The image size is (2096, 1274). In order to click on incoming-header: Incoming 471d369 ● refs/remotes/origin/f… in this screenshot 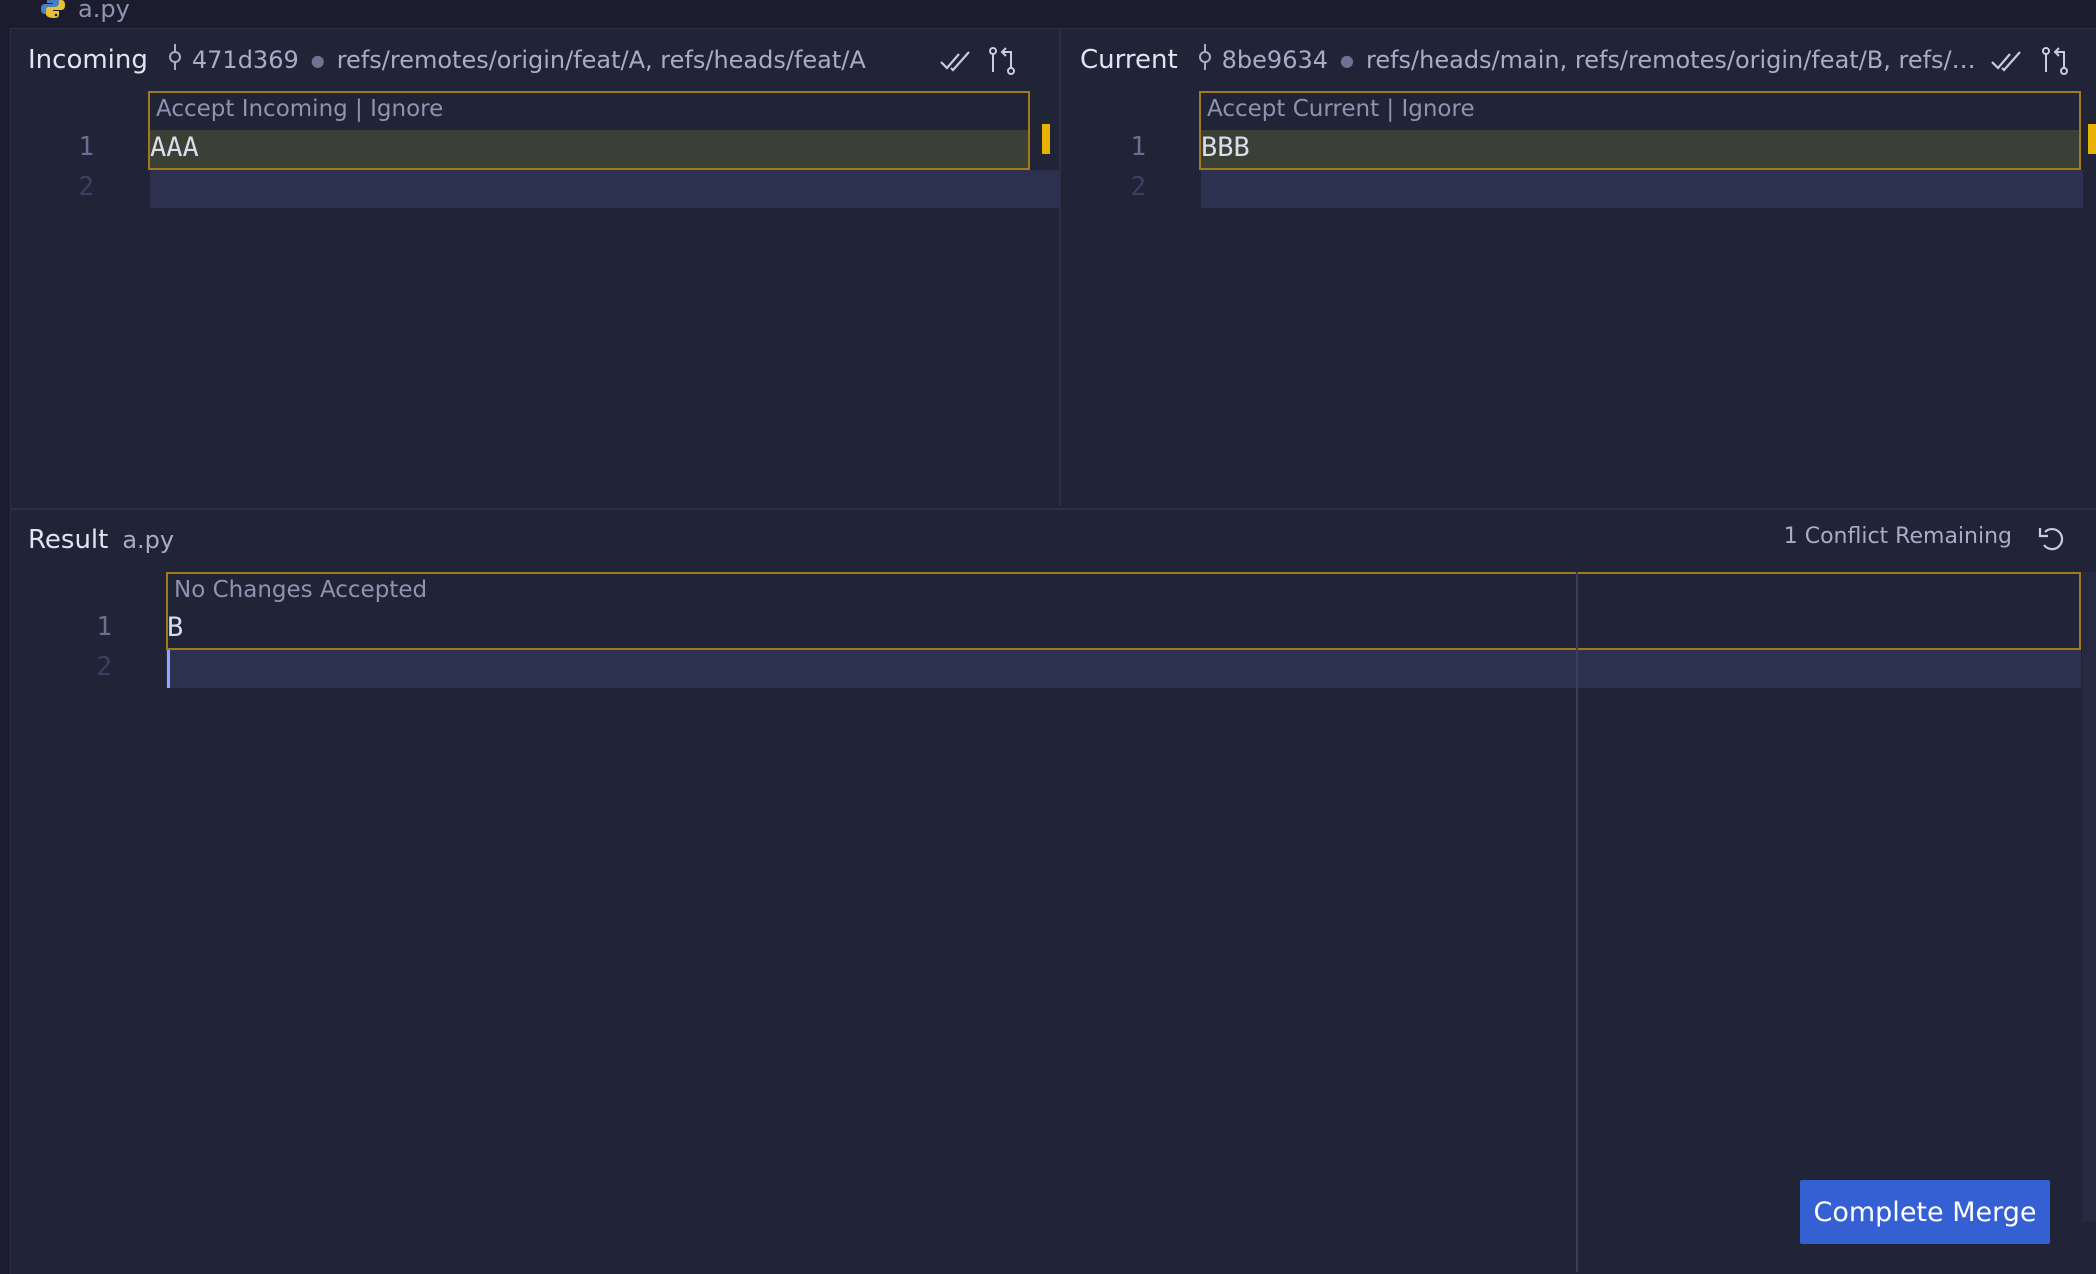, I will do `click(528, 60)`.